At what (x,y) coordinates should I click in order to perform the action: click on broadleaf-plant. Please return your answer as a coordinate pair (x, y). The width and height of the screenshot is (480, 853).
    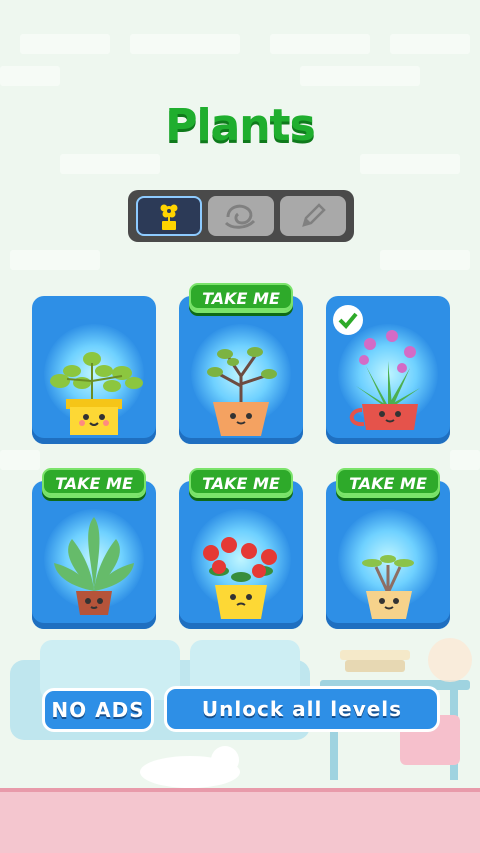
    Looking at the image, I should click on (94, 566).